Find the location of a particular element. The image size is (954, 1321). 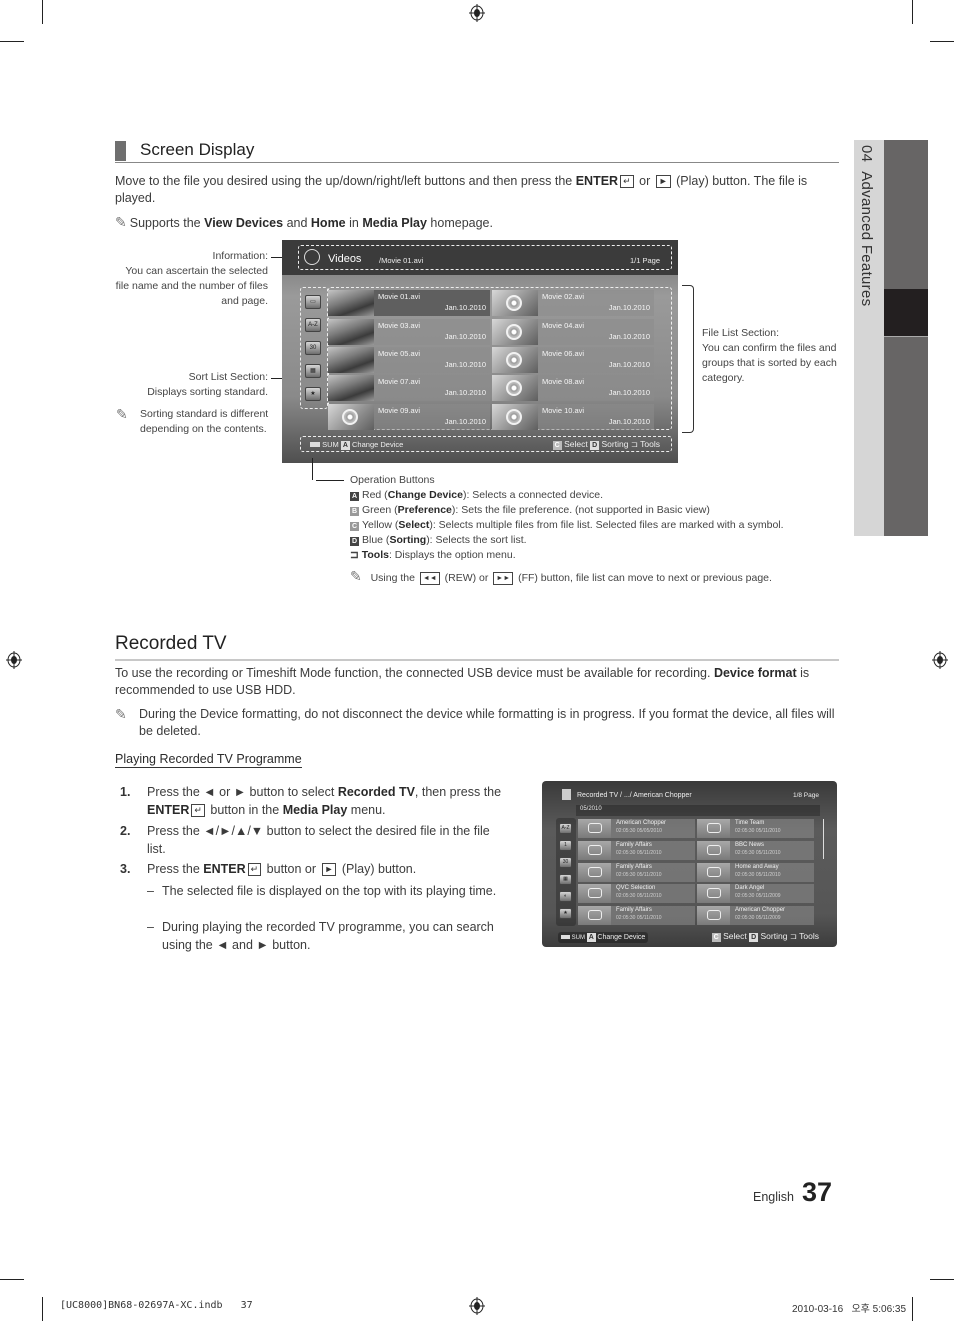

sort-folder-icon: ▭ is located at coordinates (313, 302).